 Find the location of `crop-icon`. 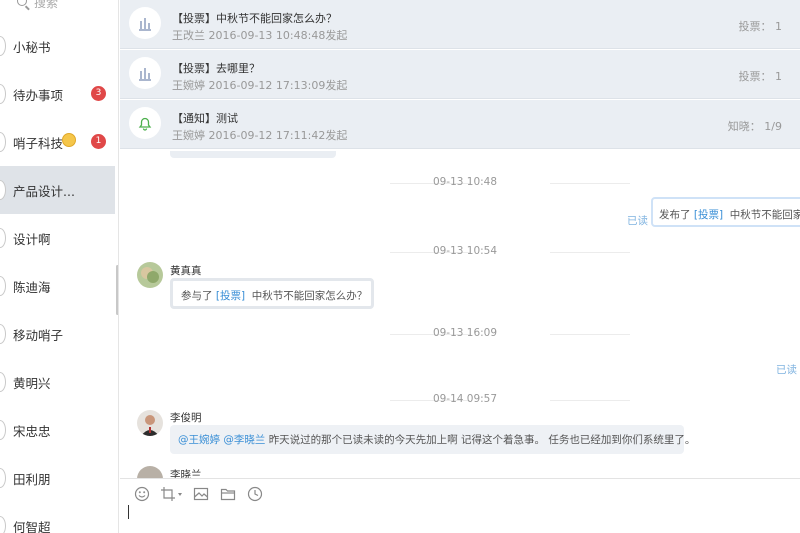

crop-icon is located at coordinates (172, 494).